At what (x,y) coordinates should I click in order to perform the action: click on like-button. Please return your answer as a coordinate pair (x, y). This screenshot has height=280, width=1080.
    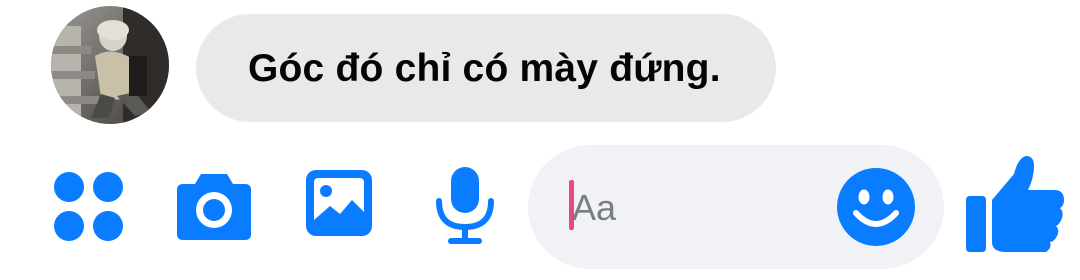
    Looking at the image, I should click on (1014, 204).